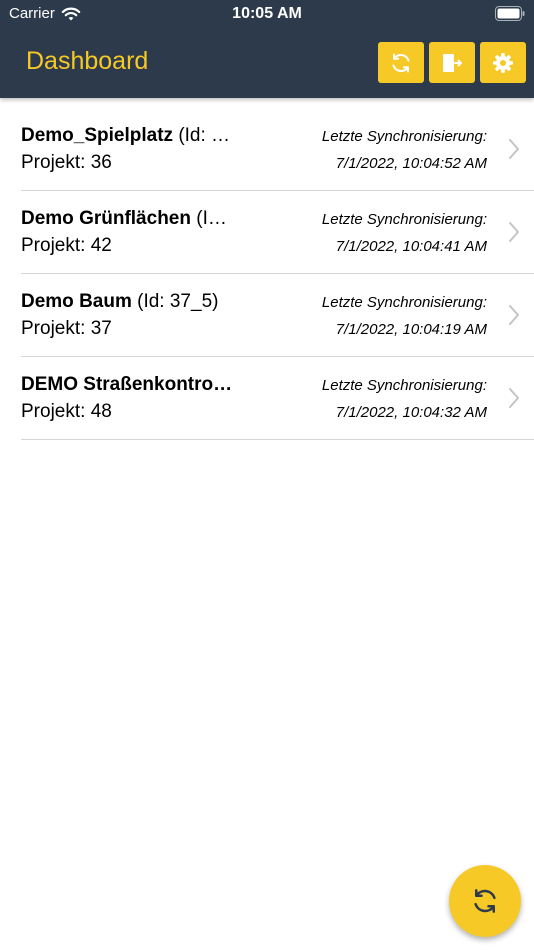 Image resolution: width=534 pixels, height=950 pixels. What do you see at coordinates (510, 13) in the screenshot?
I see `battery-icon` at bounding box center [510, 13].